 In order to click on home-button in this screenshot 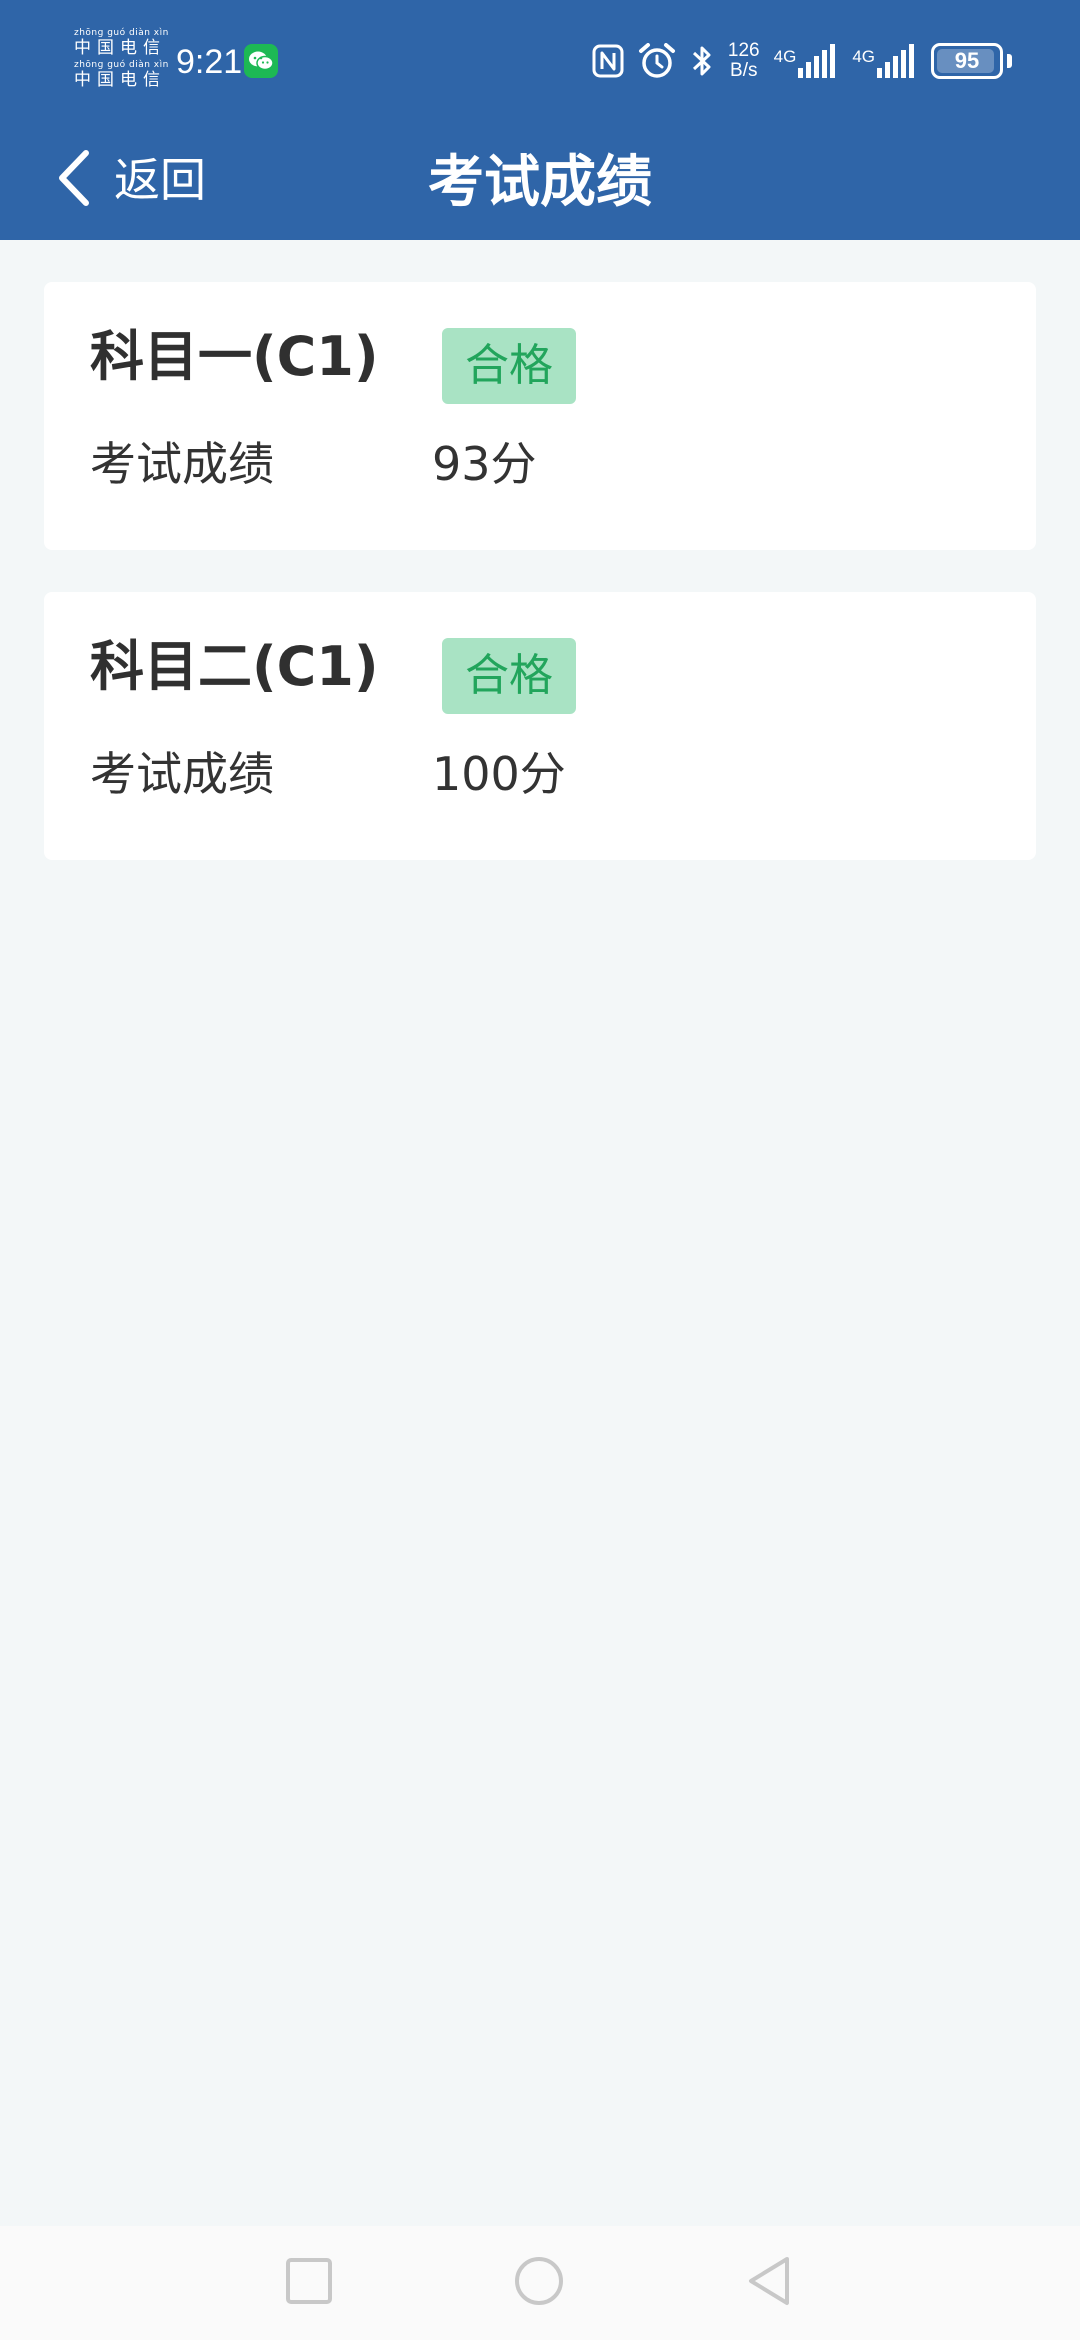, I will do `click(539, 2283)`.